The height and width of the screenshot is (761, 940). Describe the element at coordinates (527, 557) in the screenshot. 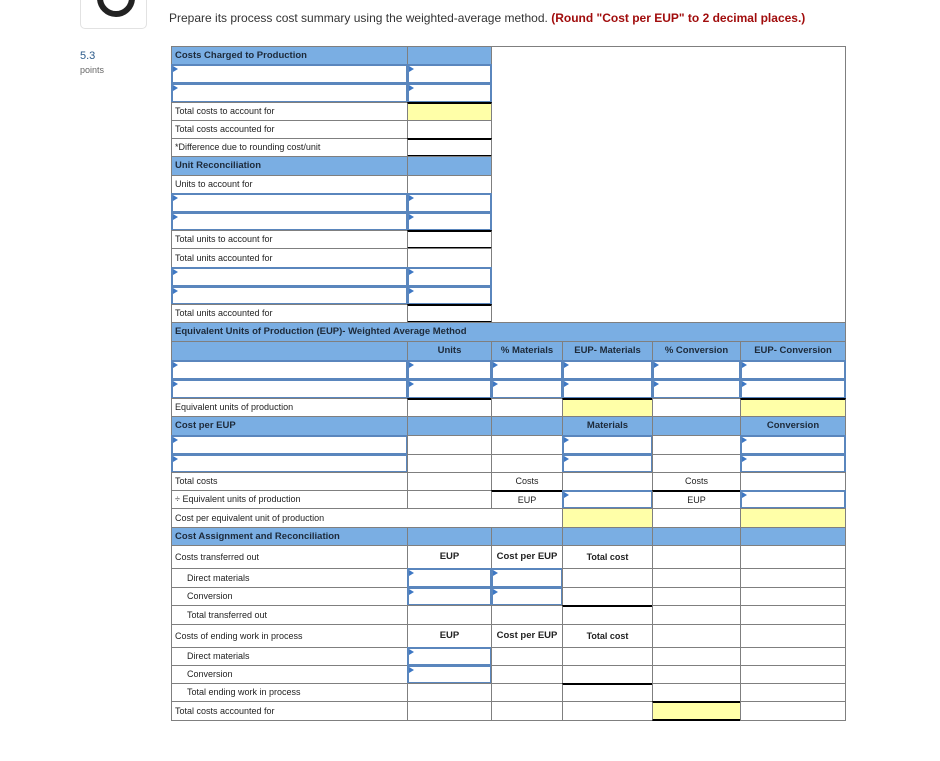

I see `column-header-cost-per-eup-text: Cost per EUP` at that location.